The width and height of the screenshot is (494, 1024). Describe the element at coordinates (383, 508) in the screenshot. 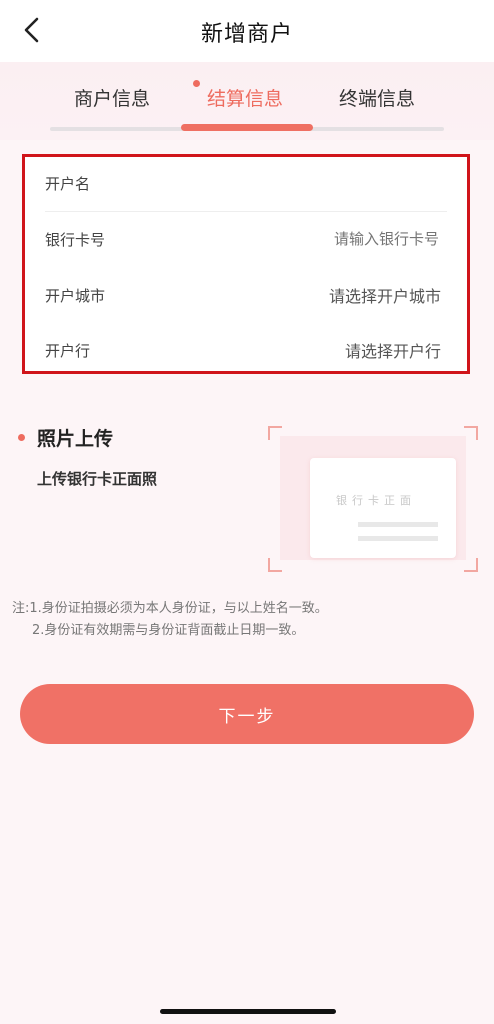

I see `bank-card-illustration: 银行卡正面` at that location.